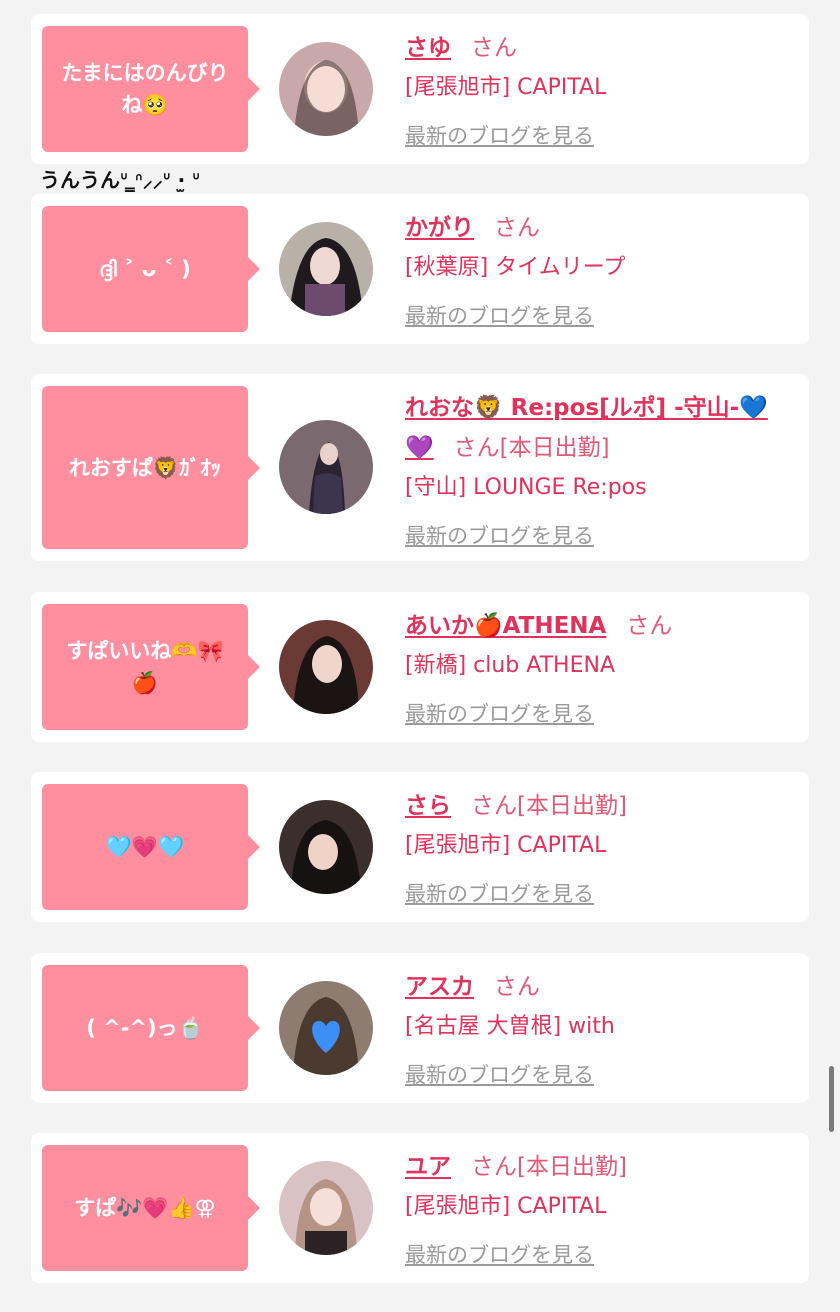 The height and width of the screenshot is (1312, 840). Describe the element at coordinates (510, 665) in the screenshot. I see `shop-label: [新橋] club ATHENA` at that location.